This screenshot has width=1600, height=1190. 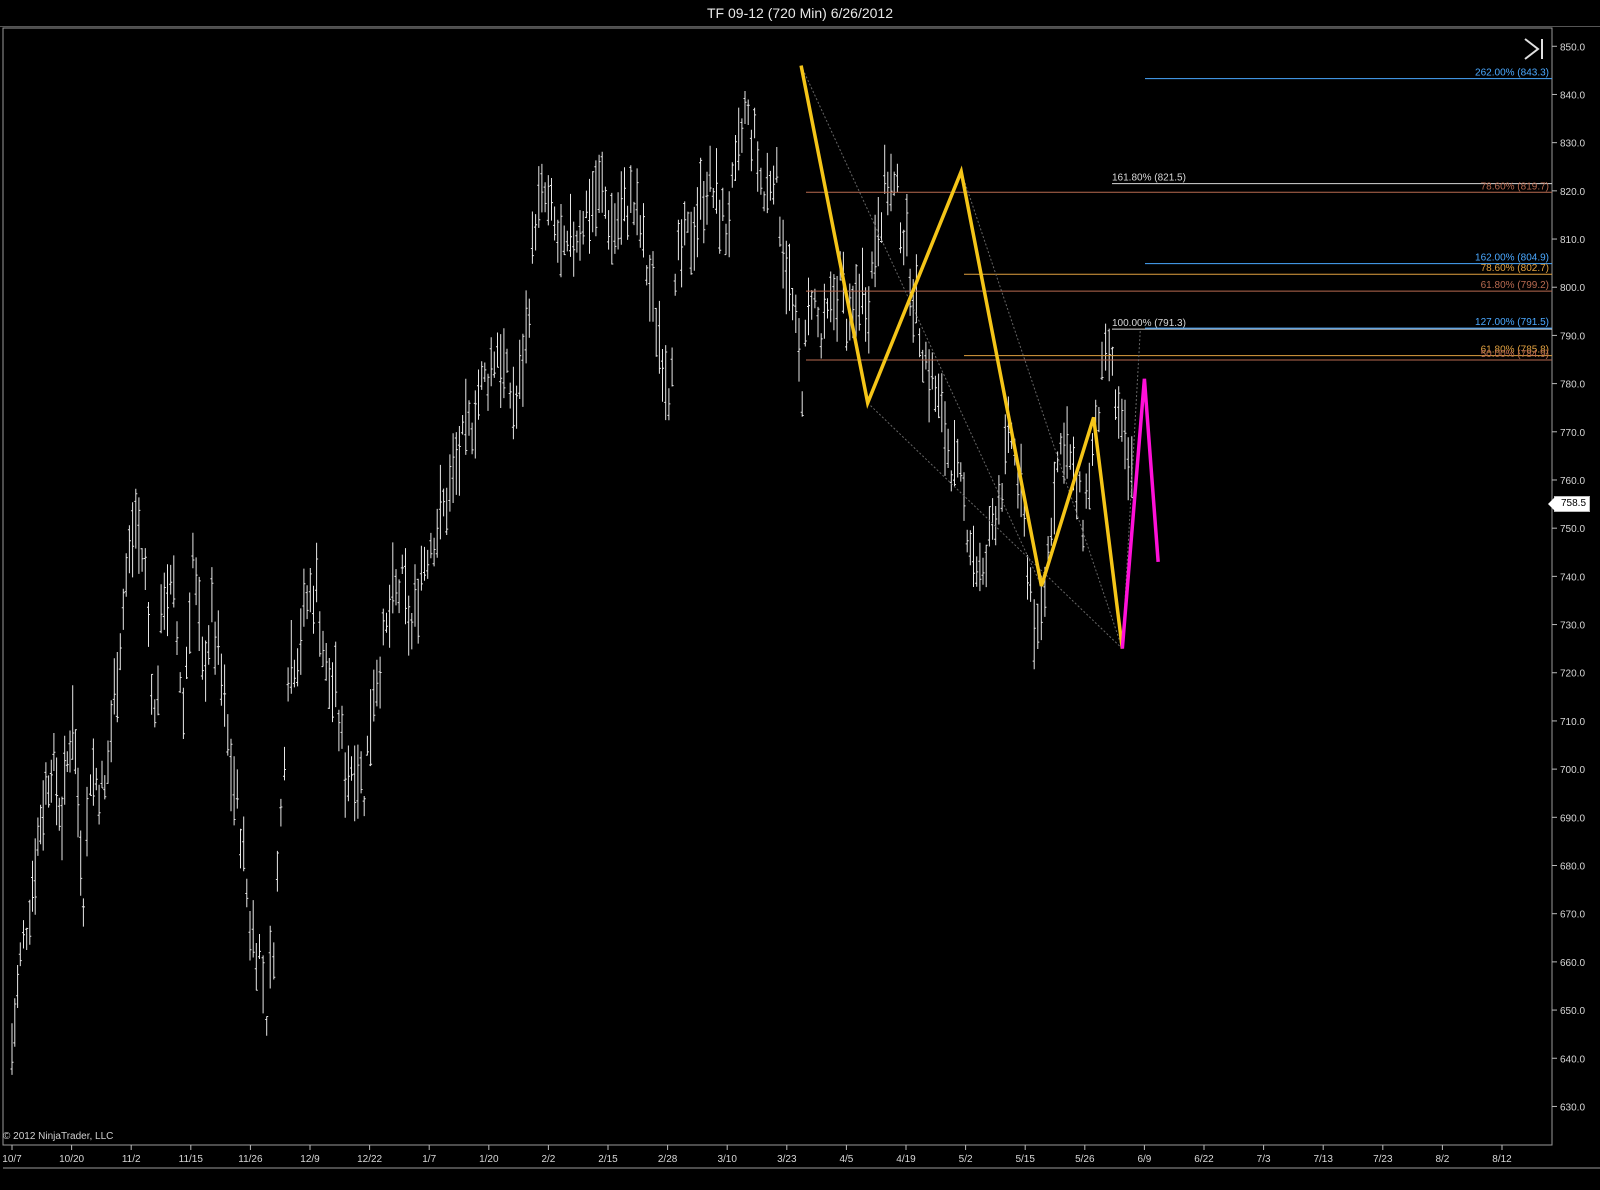 What do you see at coordinates (846, 1159) in the screenshot?
I see `x-tick-label: 4/5` at bounding box center [846, 1159].